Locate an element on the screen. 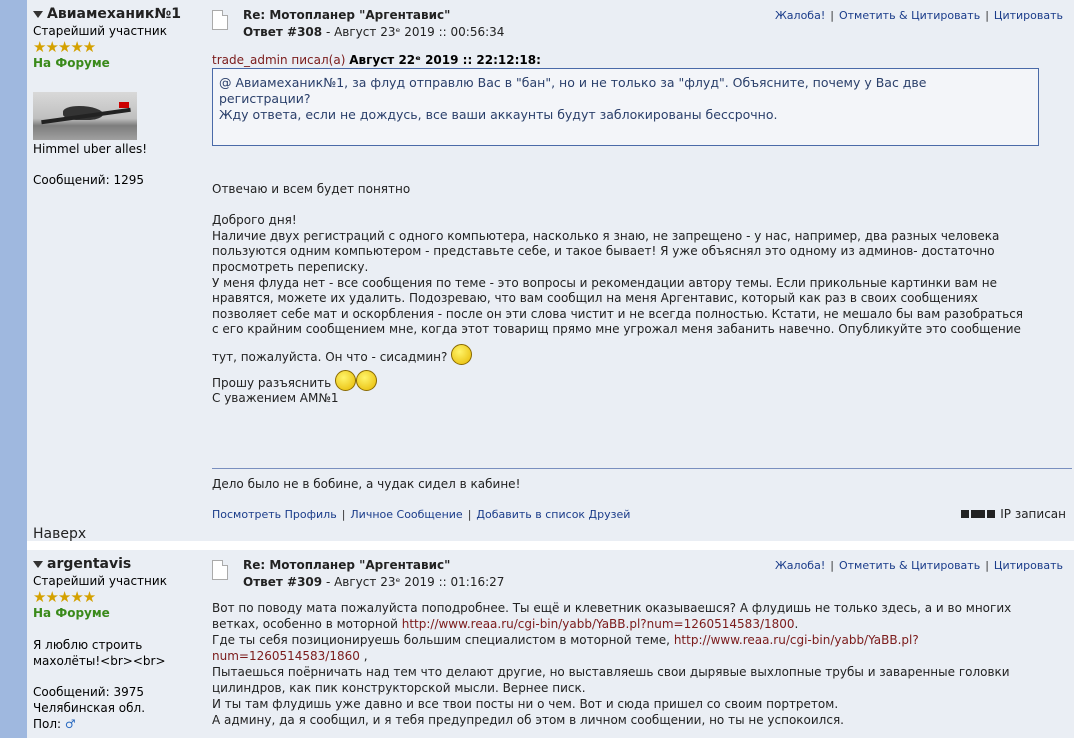 The height and width of the screenshot is (738, 1074). private-message-link: Личное Сообщение is located at coordinates (406, 514).